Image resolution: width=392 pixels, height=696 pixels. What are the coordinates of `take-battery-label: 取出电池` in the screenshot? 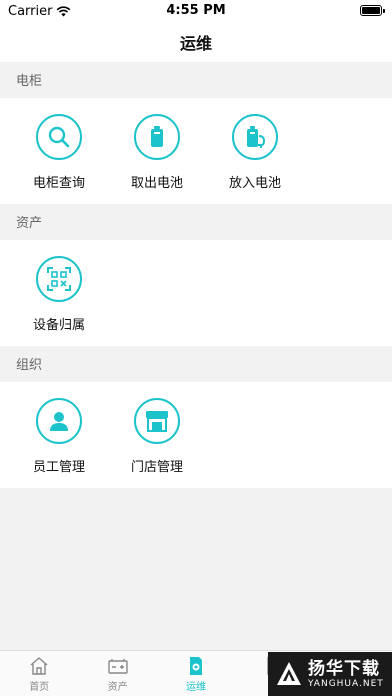 It's located at (156, 183).